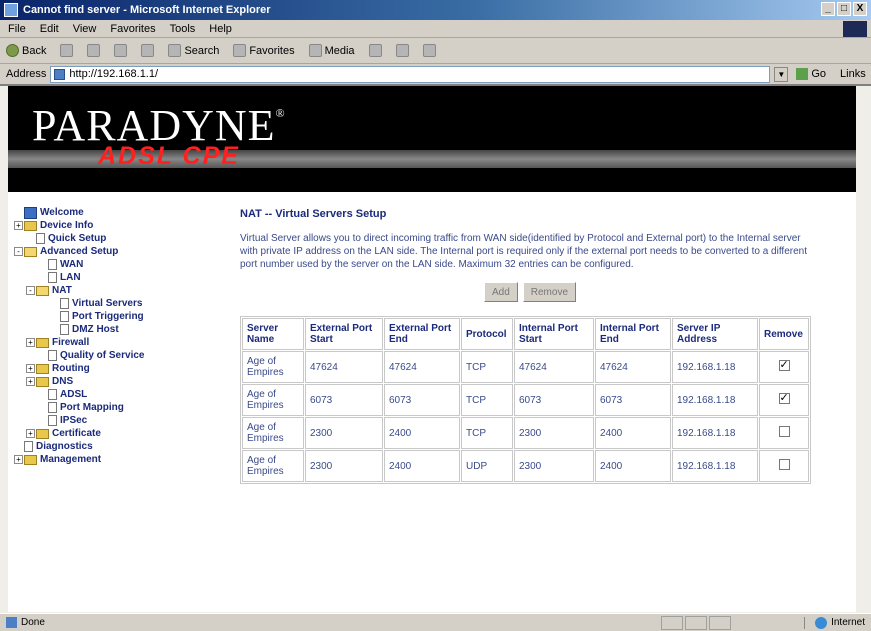 Image resolution: width=871 pixels, height=631 pixels. Describe the element at coordinates (79, 251) in the screenshot. I see `tree-item-label: Advanced Setup` at that location.